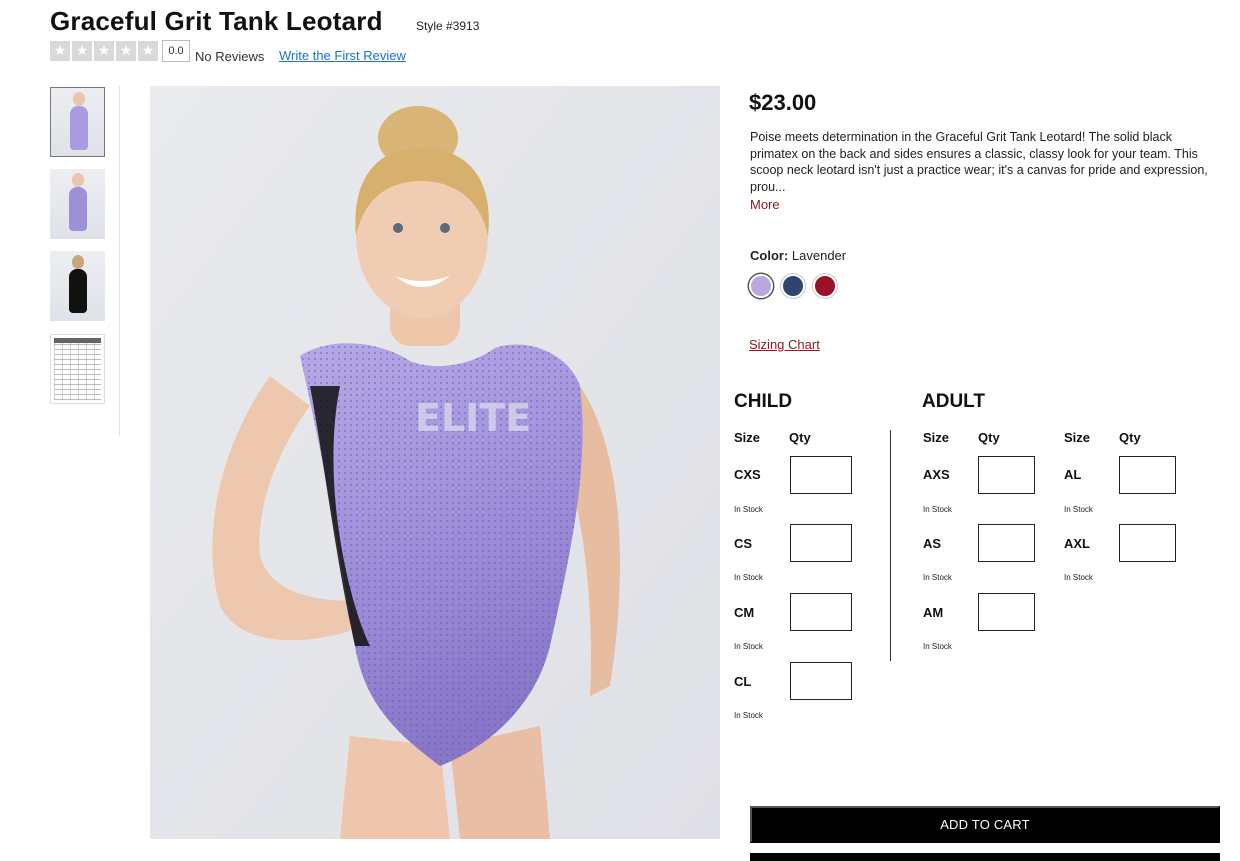  Describe the element at coordinates (821, 475) in the screenshot. I see `qty-input-cxs` at that location.